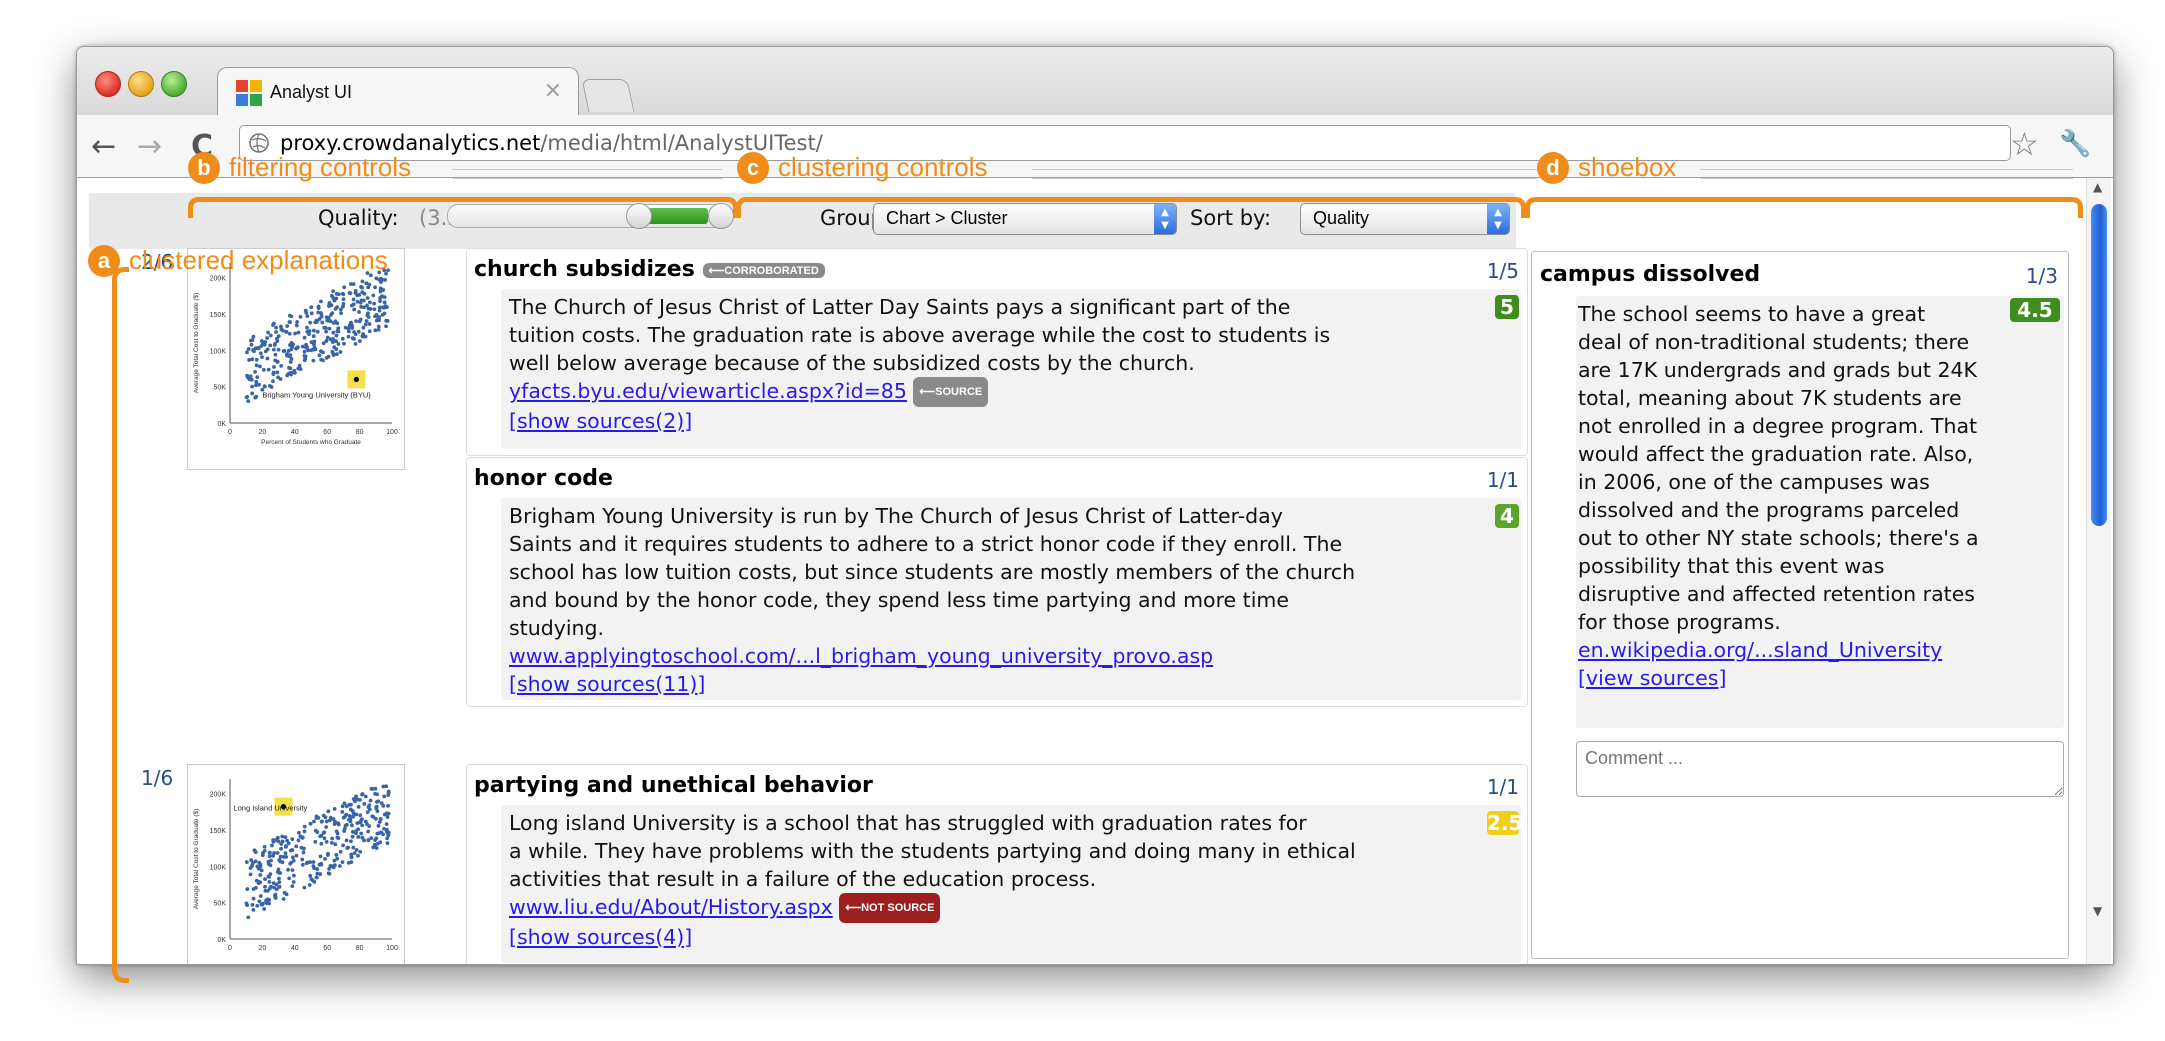  I want to click on back-arrow-icon: ←, so click(103, 146).